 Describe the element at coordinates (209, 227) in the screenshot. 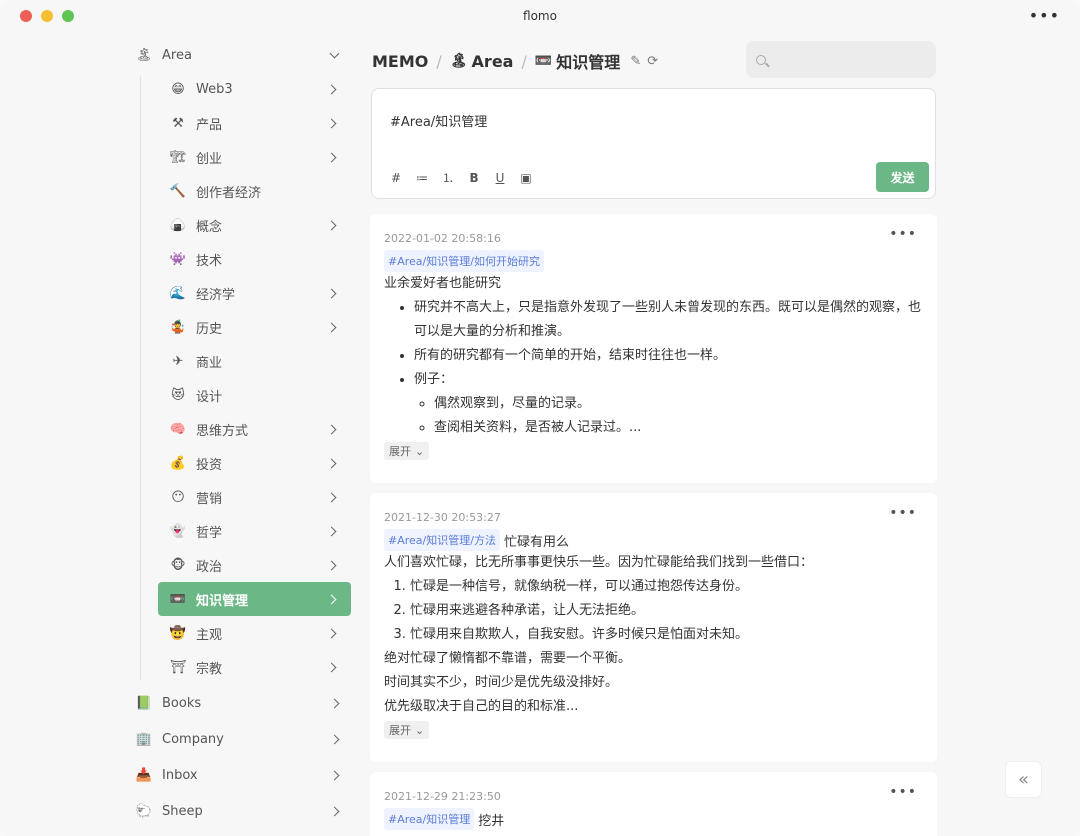

I see `sidebar-item-label: 概念` at that location.